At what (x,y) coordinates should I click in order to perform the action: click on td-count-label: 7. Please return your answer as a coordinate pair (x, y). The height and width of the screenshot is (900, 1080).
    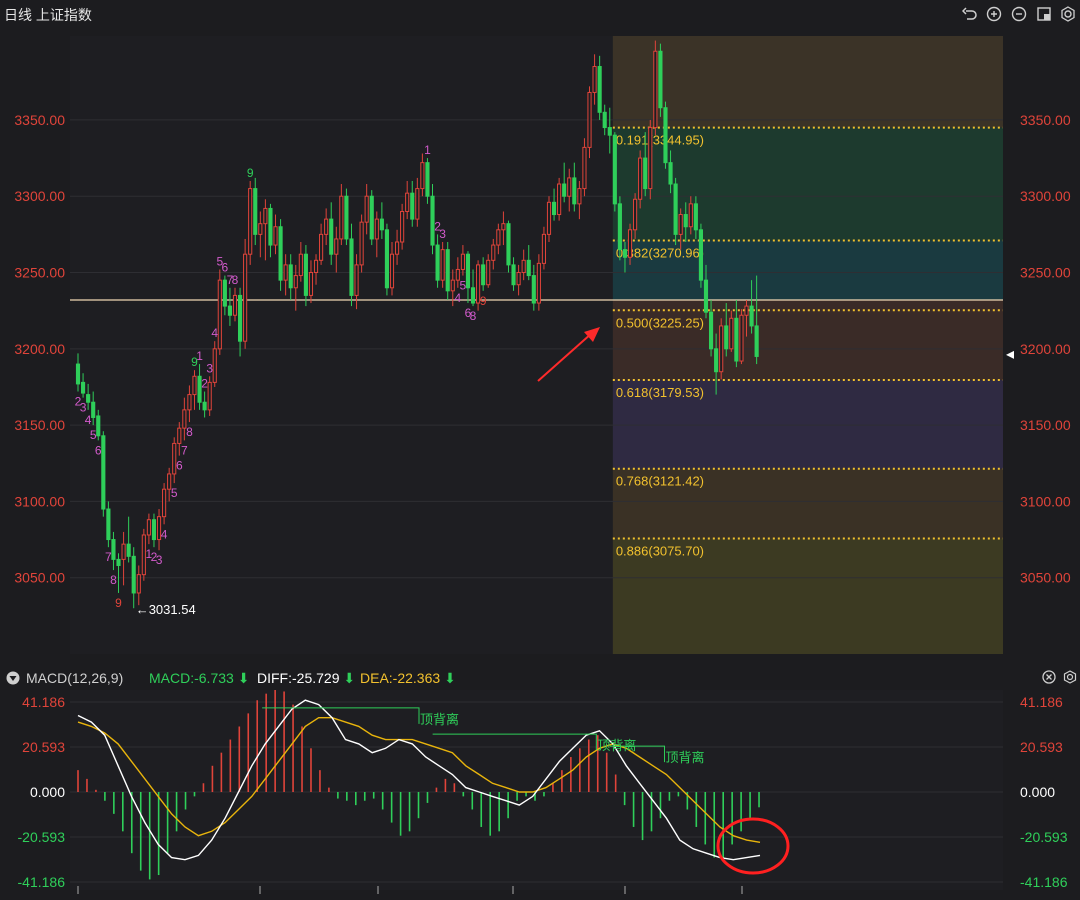
    Looking at the image, I should click on (108, 557).